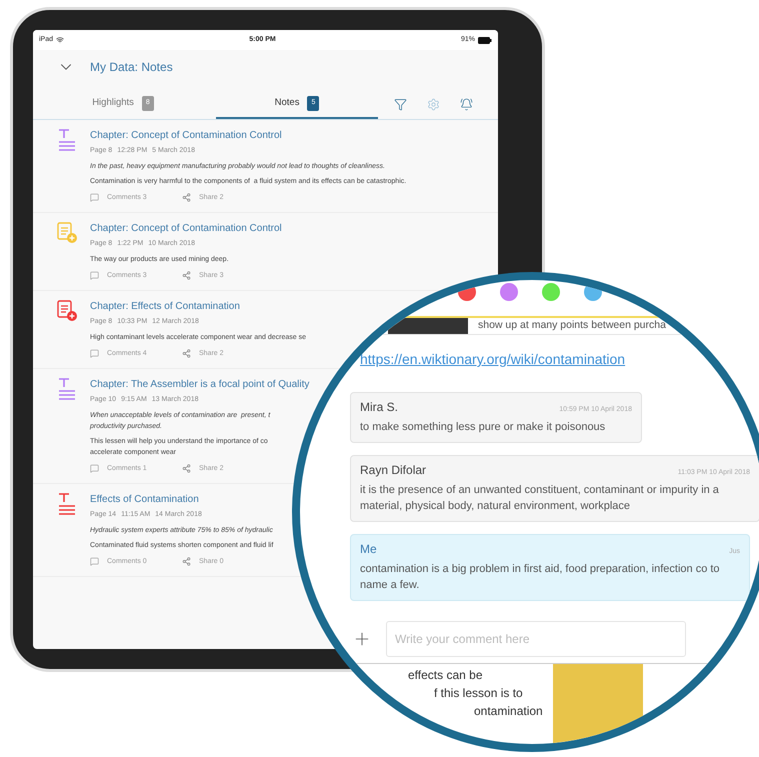  Describe the element at coordinates (540, 498) in the screenshot. I see `comment-text: it is the presence of an unwanted constituent, contaminant or impurity in a material, physical body, natural environment, workplace` at that location.